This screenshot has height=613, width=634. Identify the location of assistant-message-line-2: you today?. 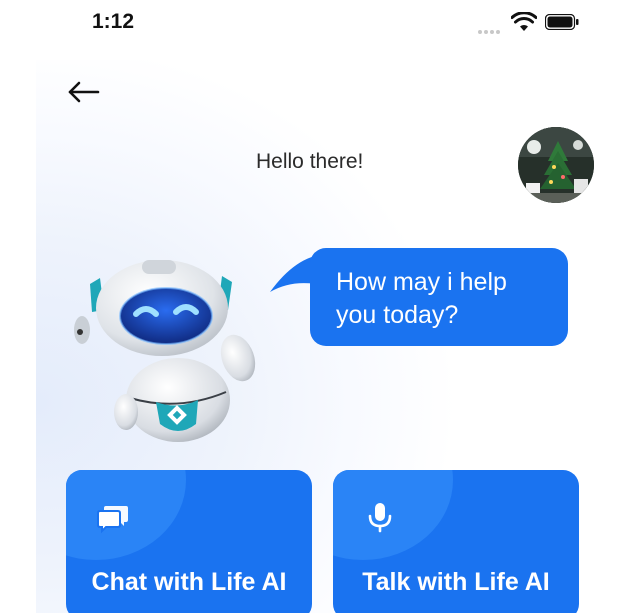
(397, 315).